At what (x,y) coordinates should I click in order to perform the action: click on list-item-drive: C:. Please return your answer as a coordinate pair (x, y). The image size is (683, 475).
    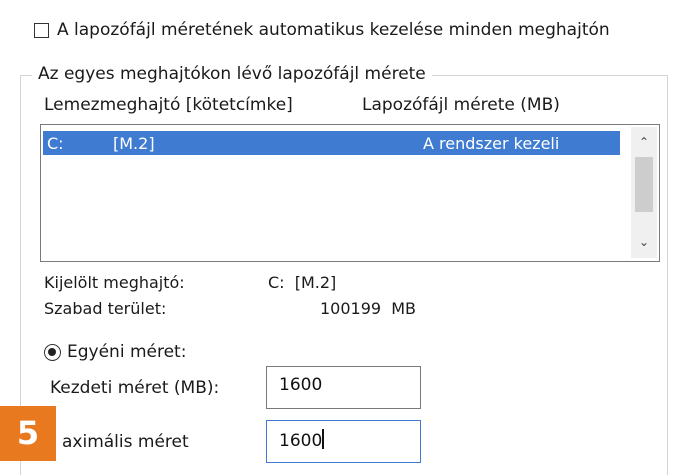
    Looking at the image, I should click on (55, 143).